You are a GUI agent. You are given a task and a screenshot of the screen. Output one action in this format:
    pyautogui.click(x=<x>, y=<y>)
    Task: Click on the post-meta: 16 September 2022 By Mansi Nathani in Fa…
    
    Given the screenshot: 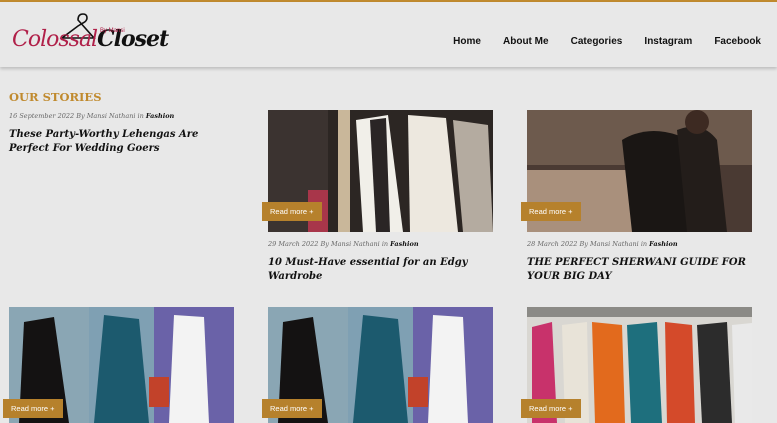 What is the action you would take?
    pyautogui.click(x=92, y=116)
    